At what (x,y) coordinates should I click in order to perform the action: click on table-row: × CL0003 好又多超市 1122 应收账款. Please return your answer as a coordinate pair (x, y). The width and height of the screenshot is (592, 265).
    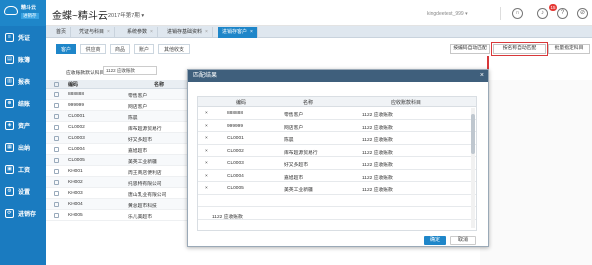
    Looking at the image, I should click on (337, 163).